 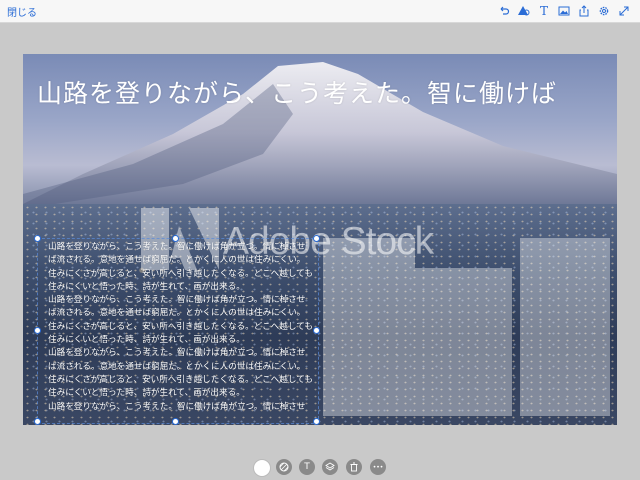 I want to click on resize-handle-bottom-right, so click(x=316, y=421).